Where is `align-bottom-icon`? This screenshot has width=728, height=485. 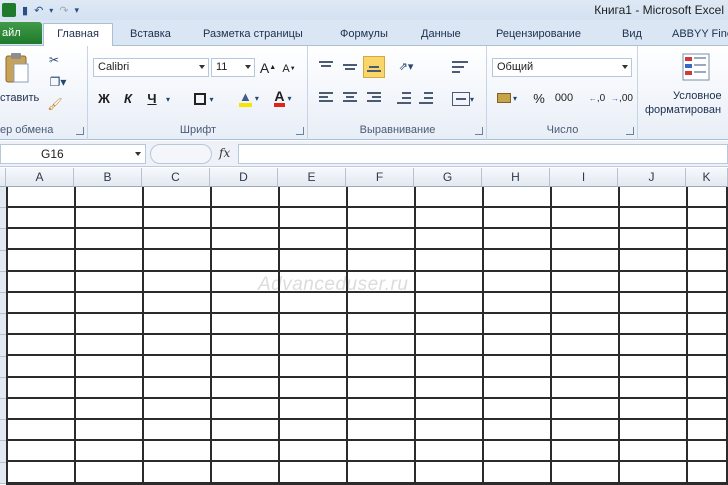 align-bottom-icon is located at coordinates (374, 67).